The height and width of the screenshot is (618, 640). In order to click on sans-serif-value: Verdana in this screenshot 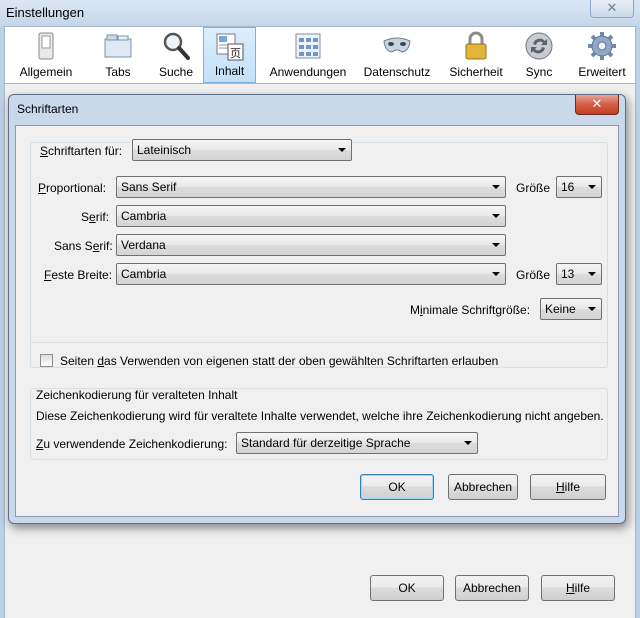, I will do `click(143, 245)`.